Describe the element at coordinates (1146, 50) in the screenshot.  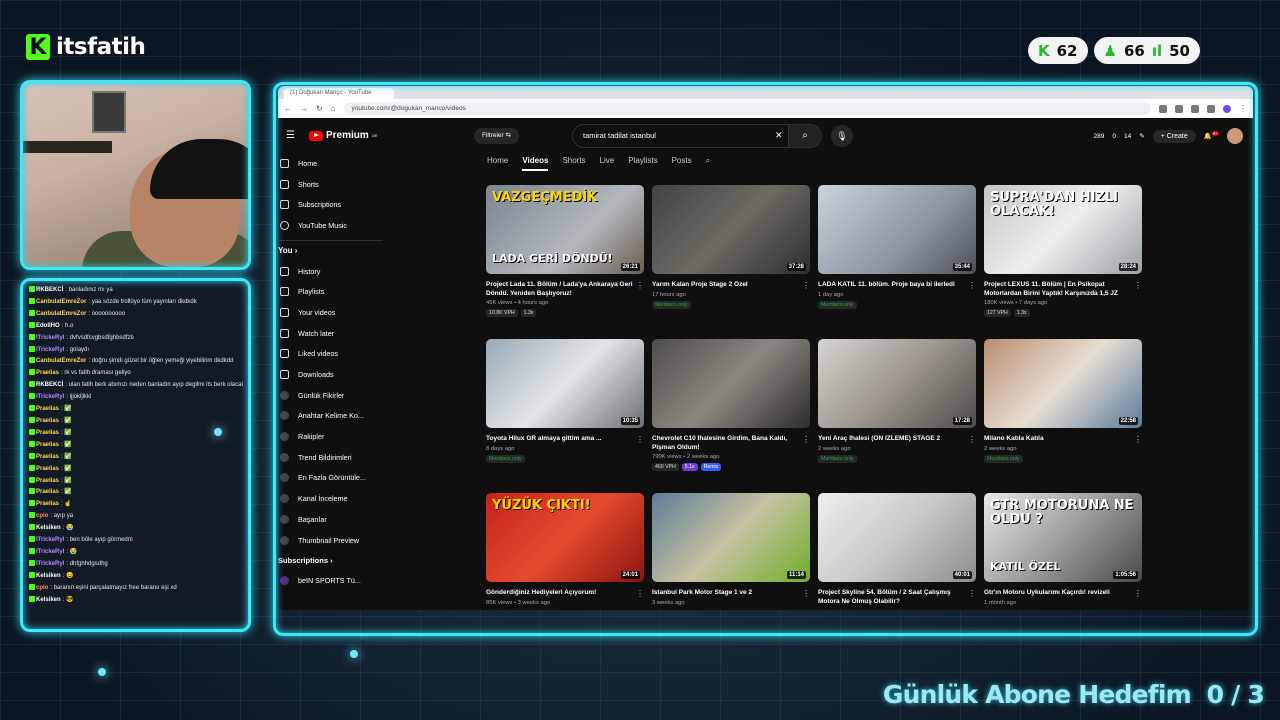
I see `stat-viewers: ♟ 66 ıl 50` at that location.